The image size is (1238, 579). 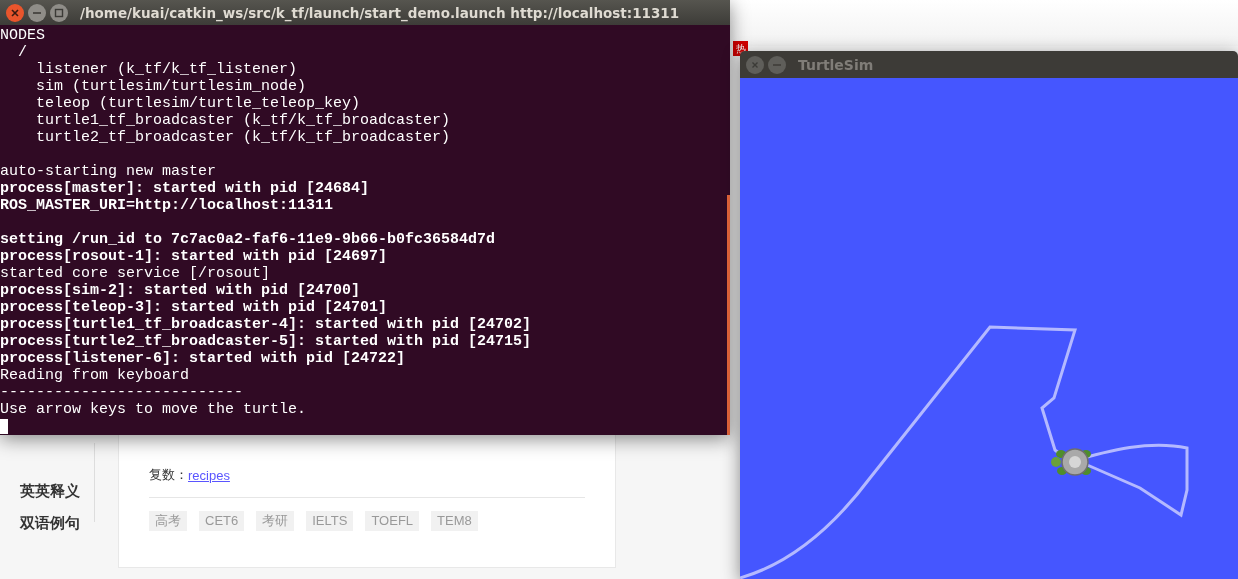 I want to click on close-button, so click(x=15, y=12).